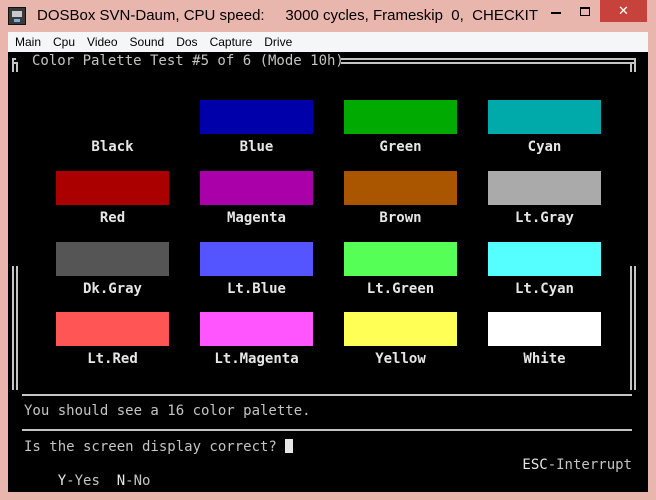 Image resolution: width=656 pixels, height=500 pixels. I want to click on menu-video: Video, so click(101, 42).